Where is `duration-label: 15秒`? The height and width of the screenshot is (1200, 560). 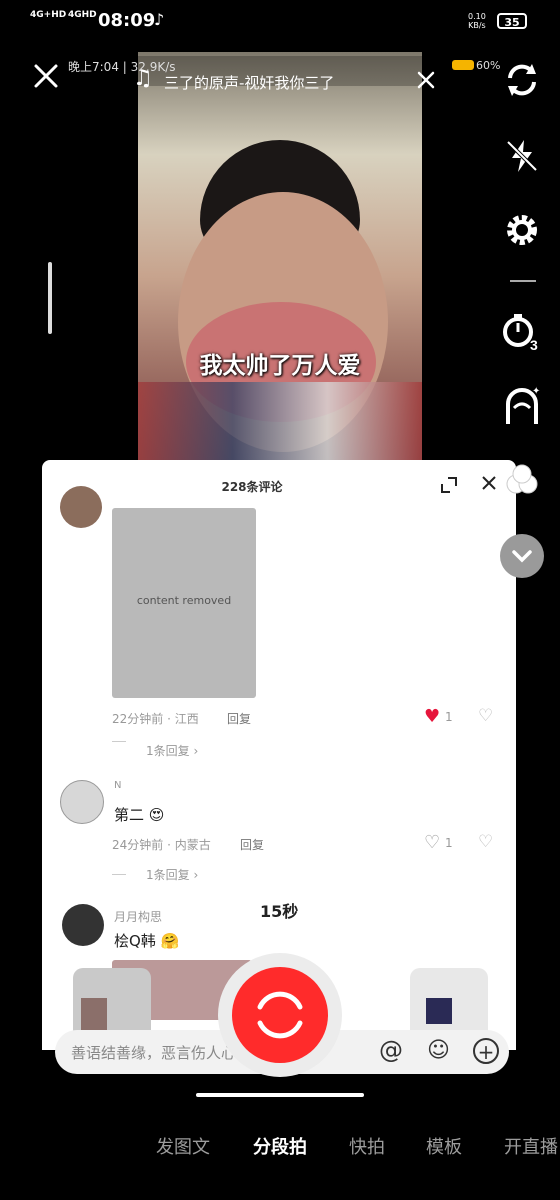 duration-label: 15秒 is located at coordinates (279, 910).